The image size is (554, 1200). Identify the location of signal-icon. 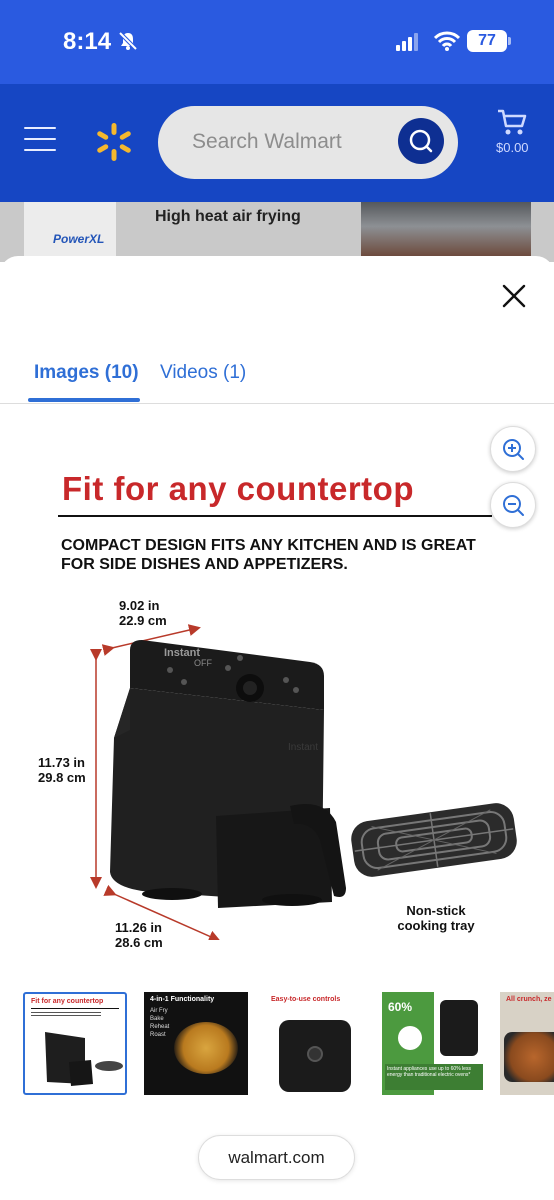
(407, 42).